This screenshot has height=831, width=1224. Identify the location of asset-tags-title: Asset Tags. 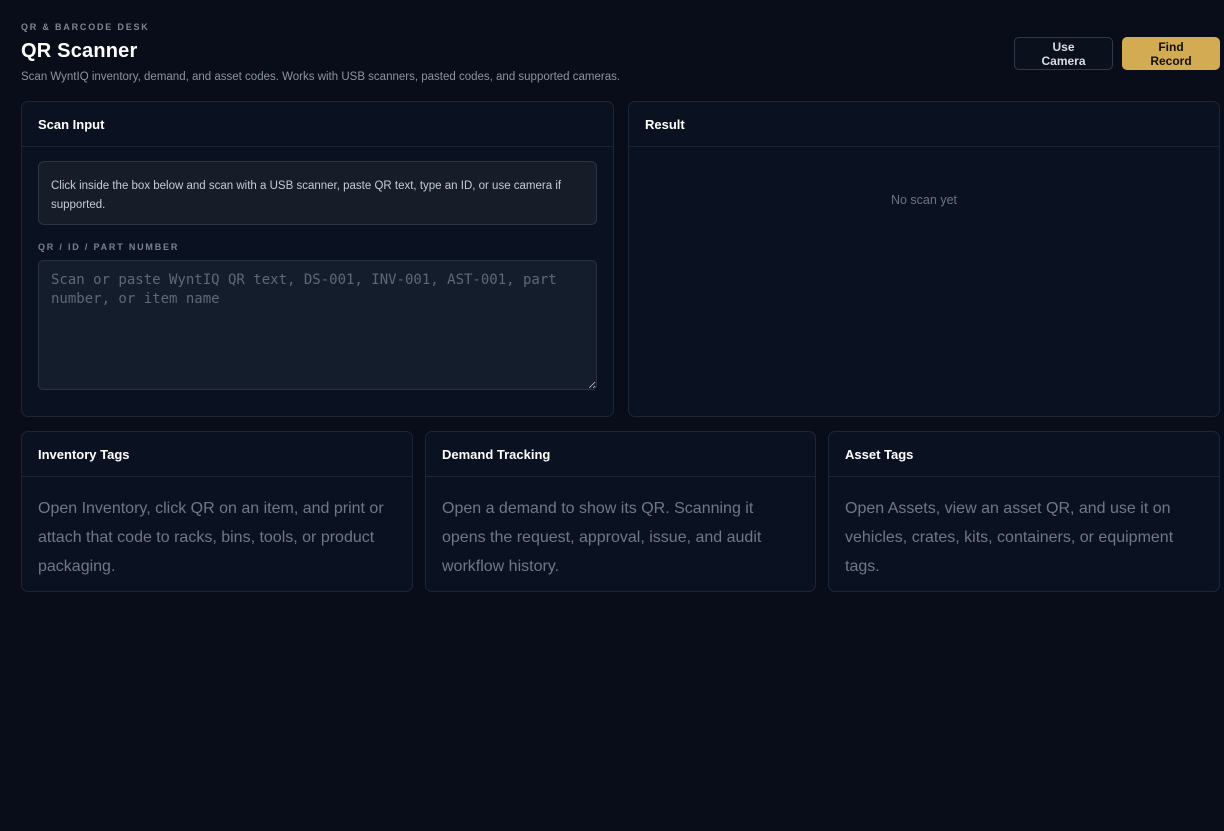
(1024, 454).